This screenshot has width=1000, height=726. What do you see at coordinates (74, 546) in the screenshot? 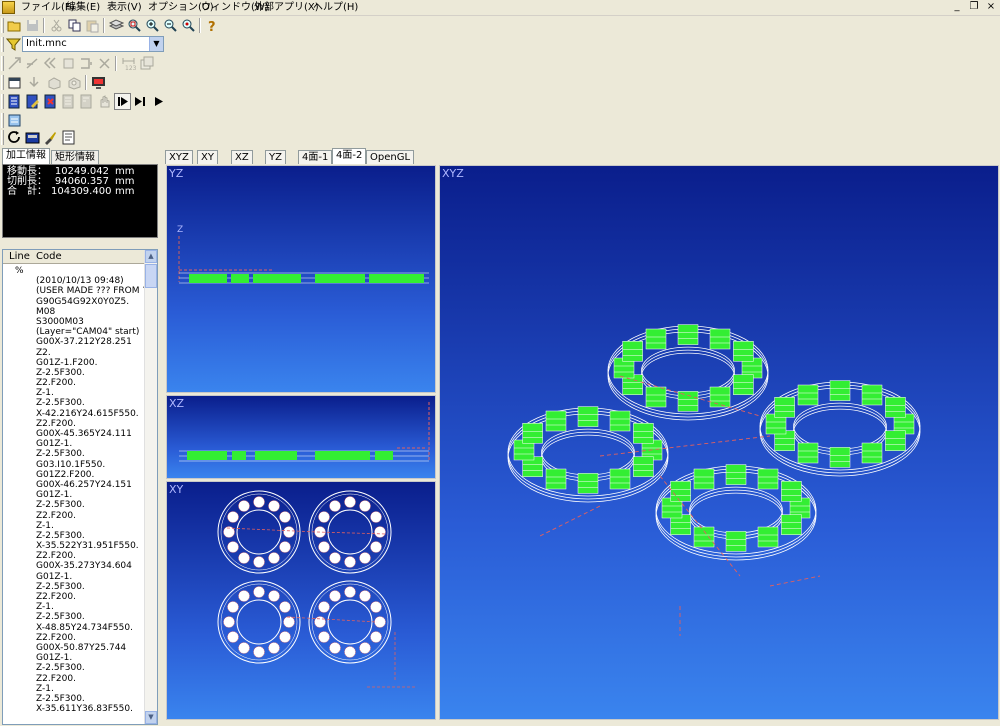
I see `list-item: X-35.522Y31.951F550.` at bounding box center [74, 546].